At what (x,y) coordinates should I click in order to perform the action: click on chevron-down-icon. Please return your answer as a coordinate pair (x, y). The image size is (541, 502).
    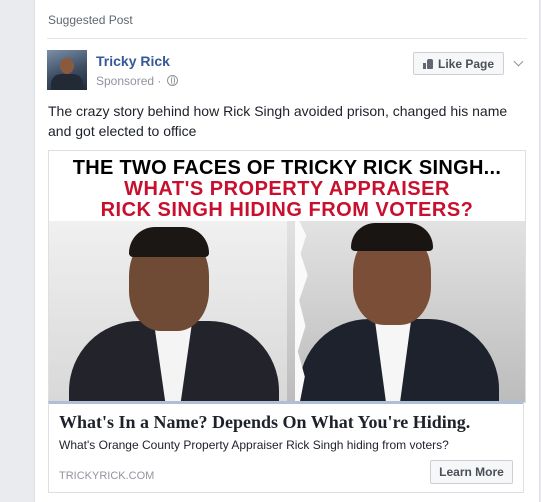
    Looking at the image, I should click on (518, 61).